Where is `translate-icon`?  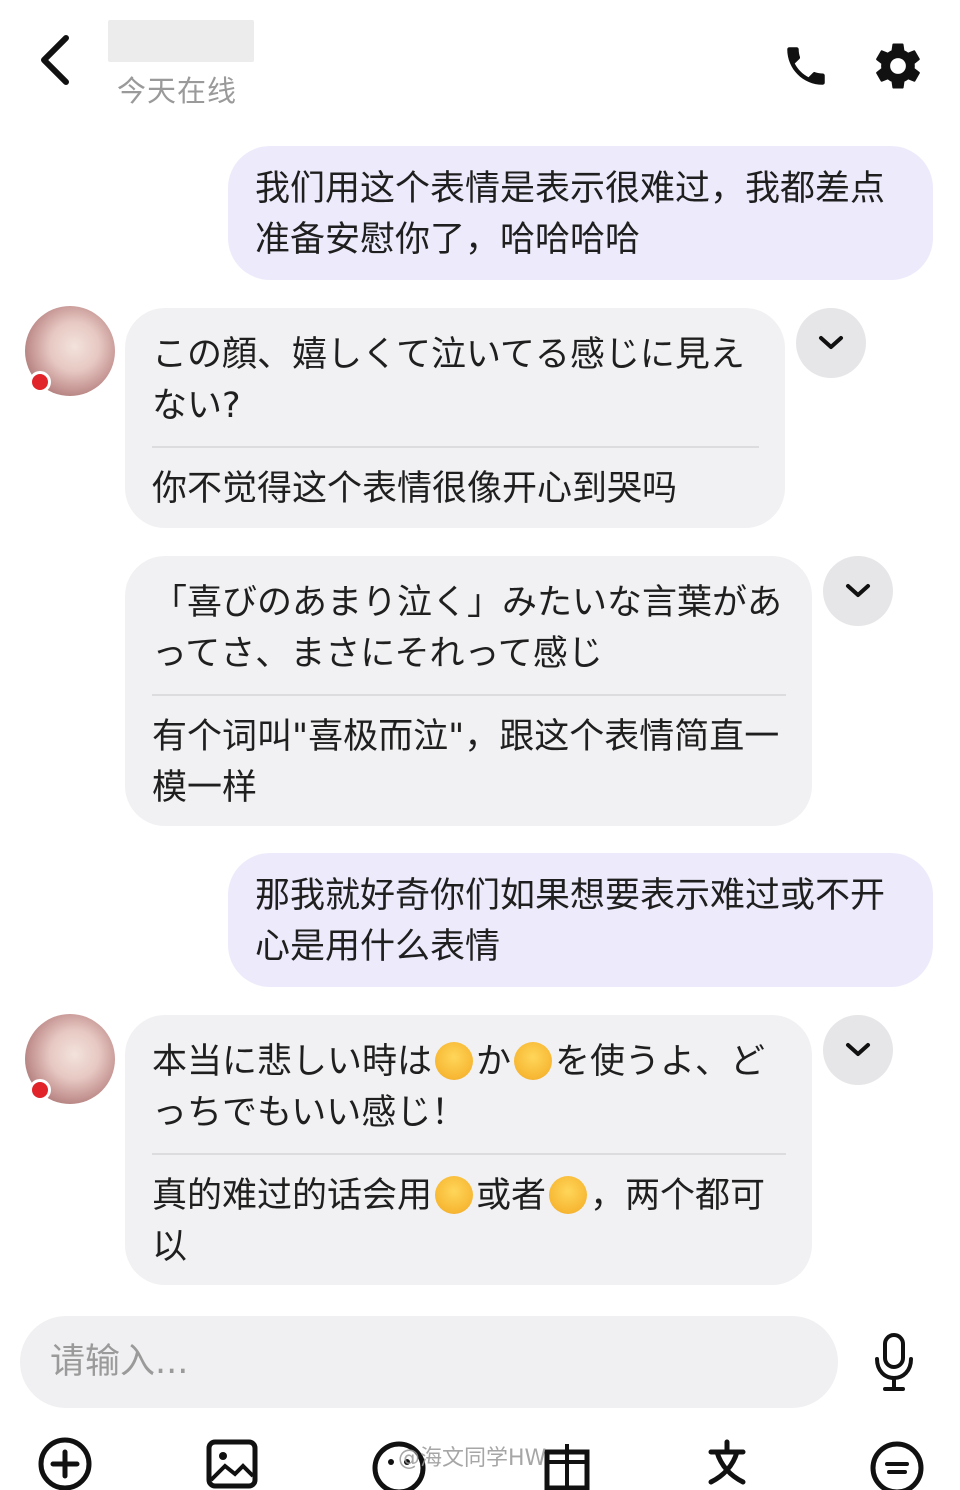 translate-icon is located at coordinates (727, 1462).